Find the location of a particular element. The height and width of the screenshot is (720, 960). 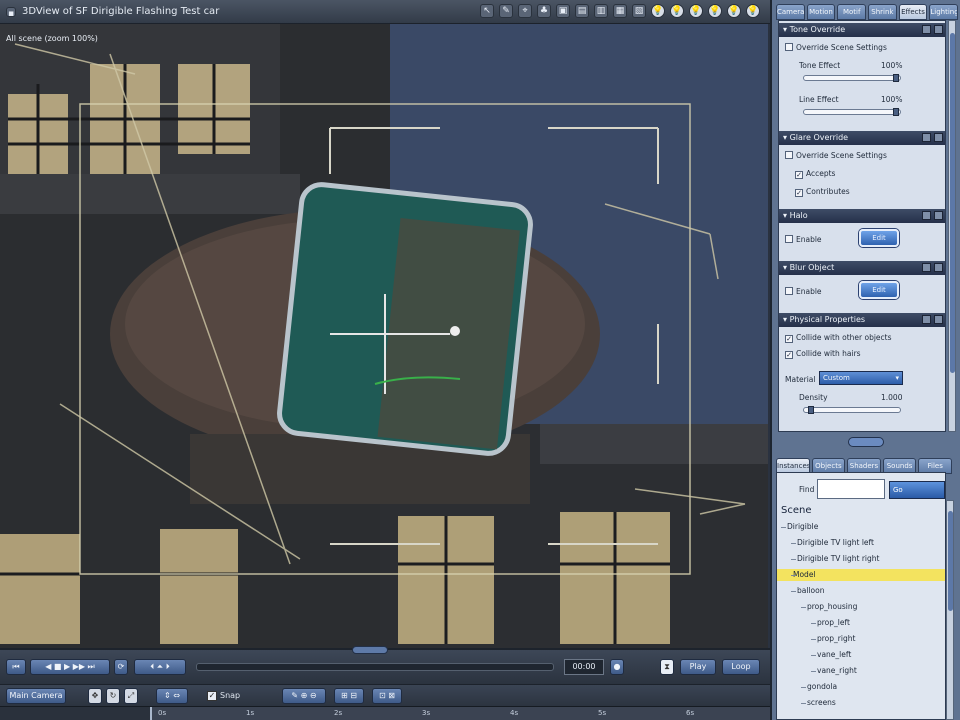

tab-motif: Motif is located at coordinates (852, 12).